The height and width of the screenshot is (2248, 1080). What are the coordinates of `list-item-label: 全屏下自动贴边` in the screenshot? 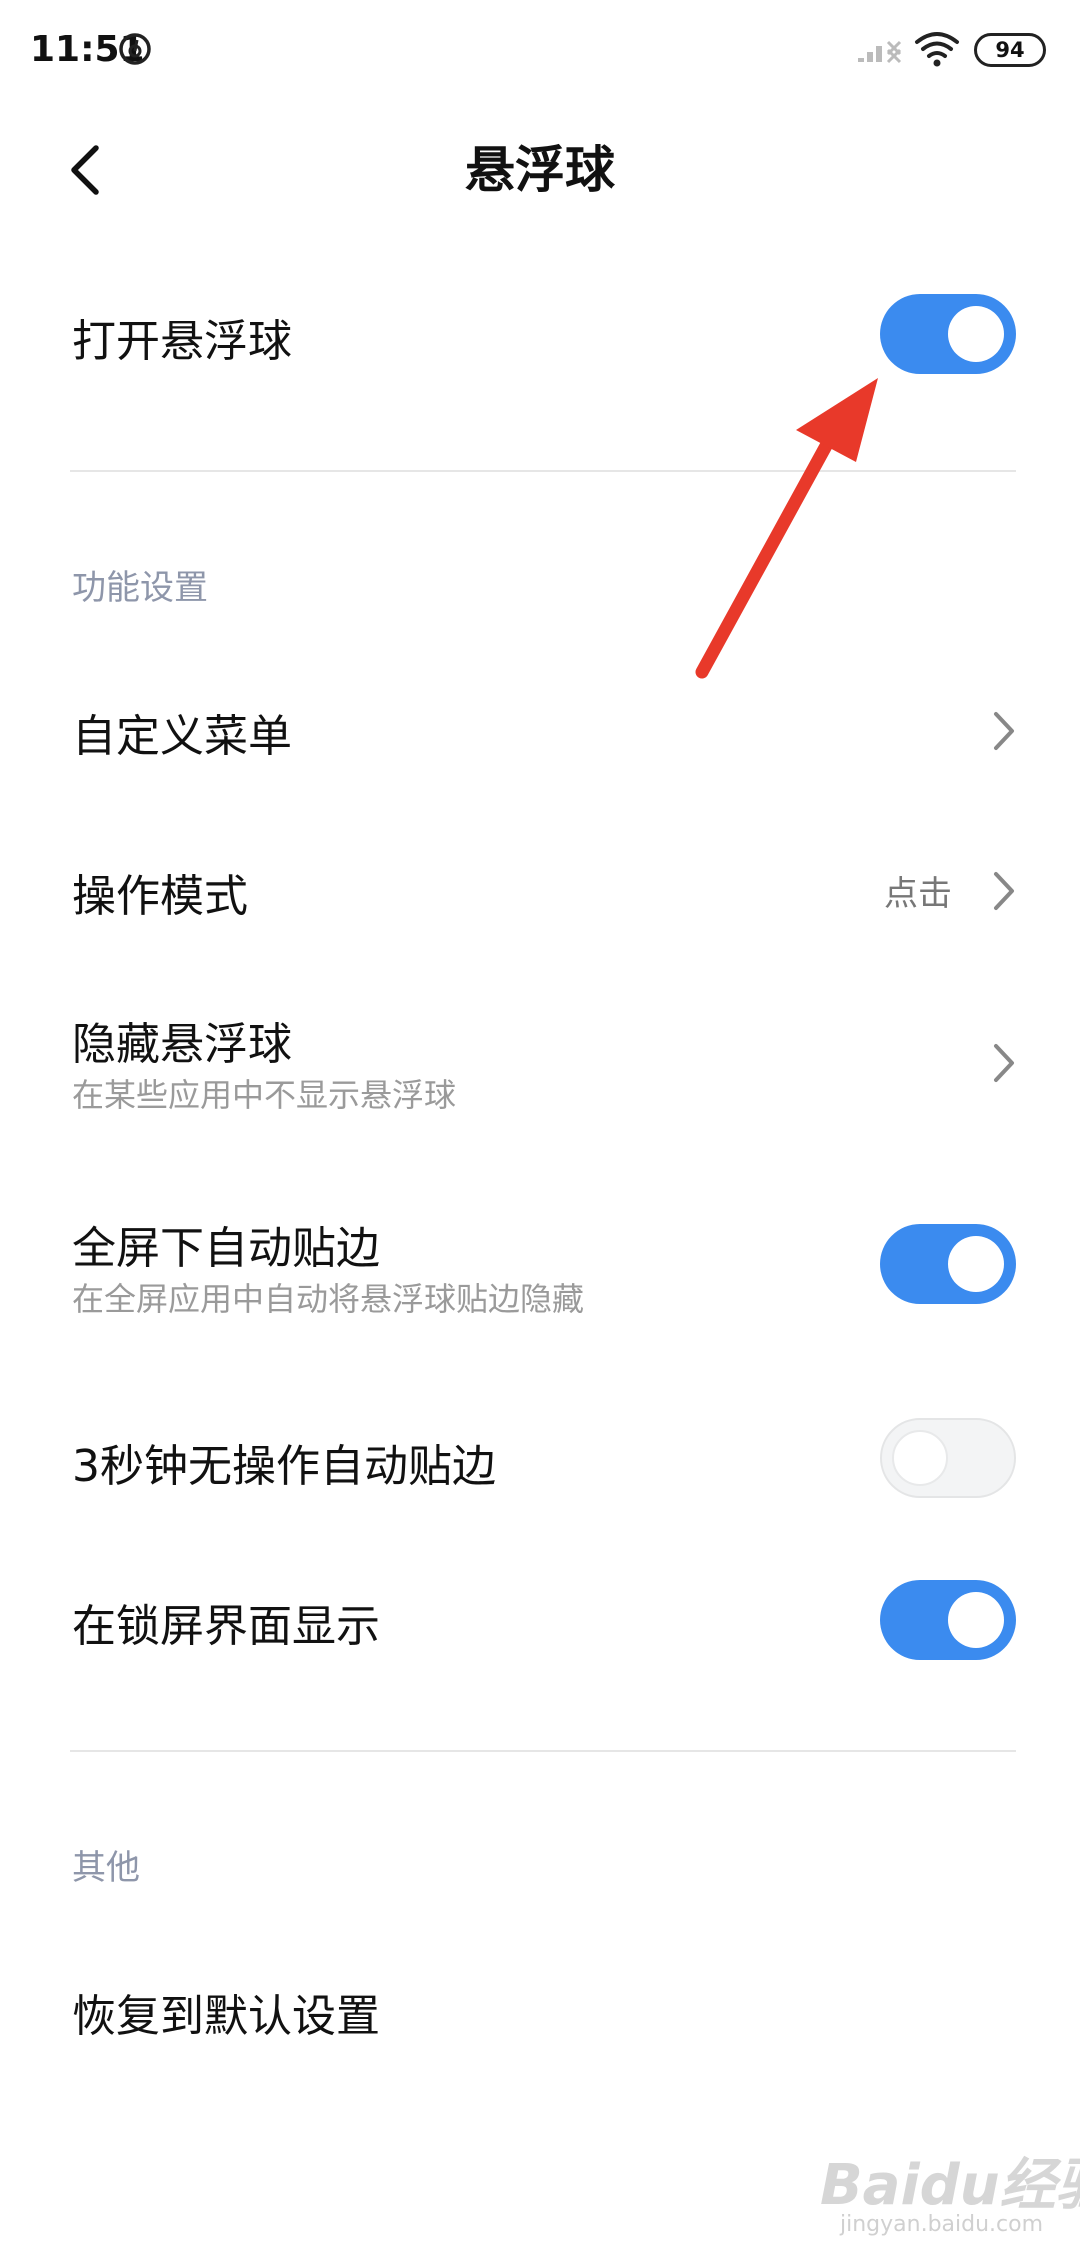 It's located at (226, 1248).